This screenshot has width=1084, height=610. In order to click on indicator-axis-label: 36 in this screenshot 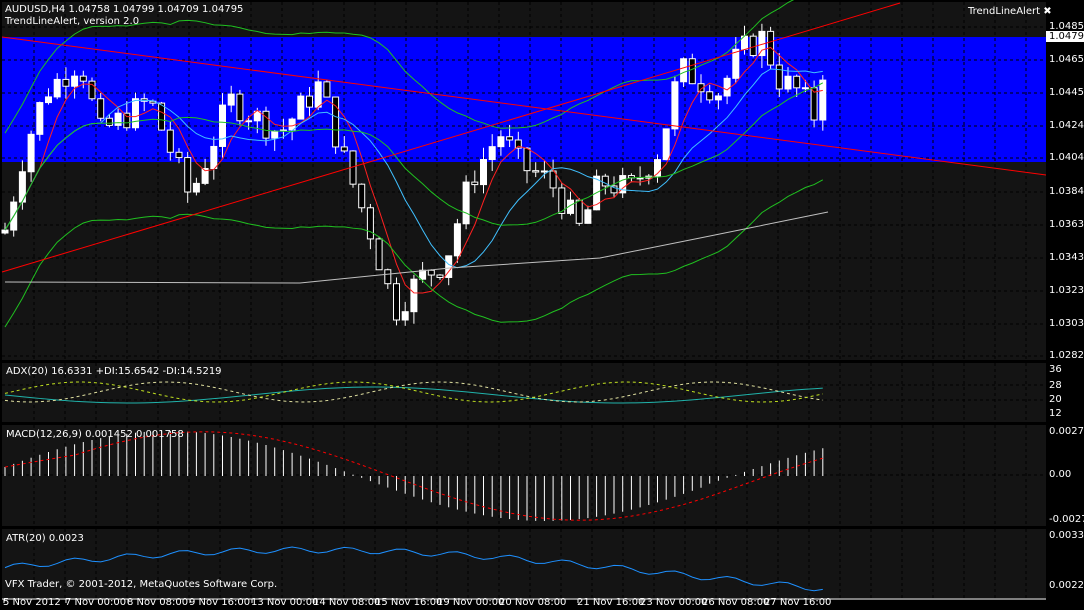, I will do `click(1055, 369)`.